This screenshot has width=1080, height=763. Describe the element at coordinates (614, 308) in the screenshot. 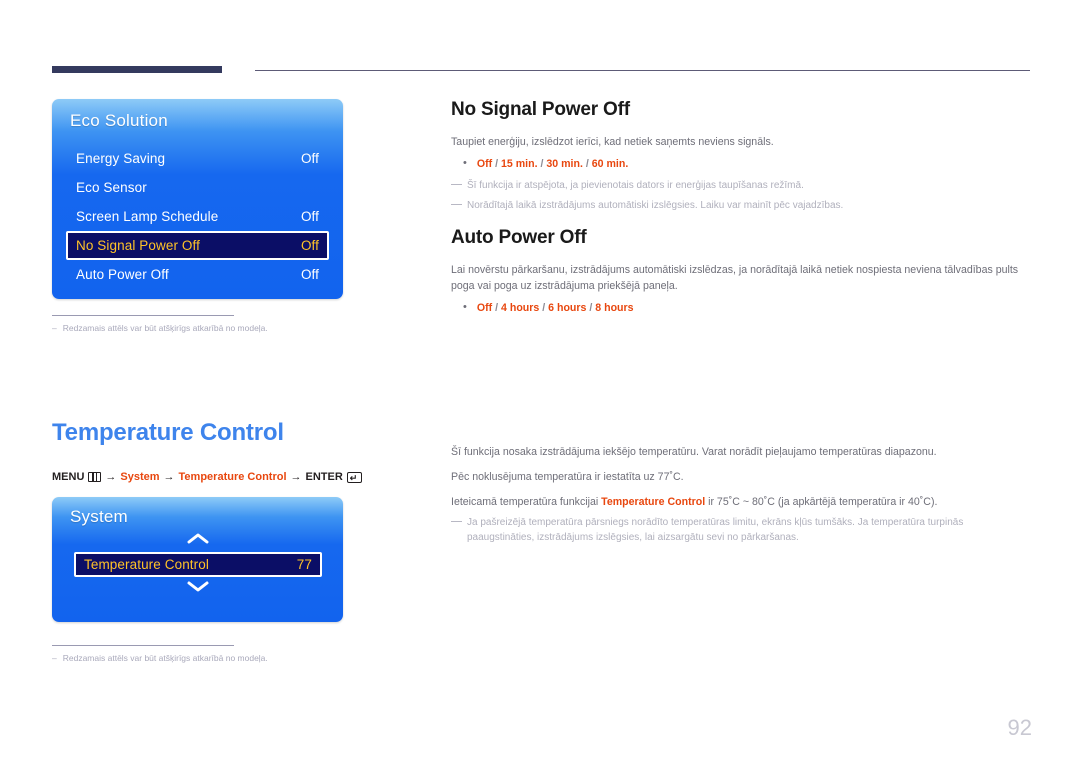

I see `option-value: 8 hours` at that location.